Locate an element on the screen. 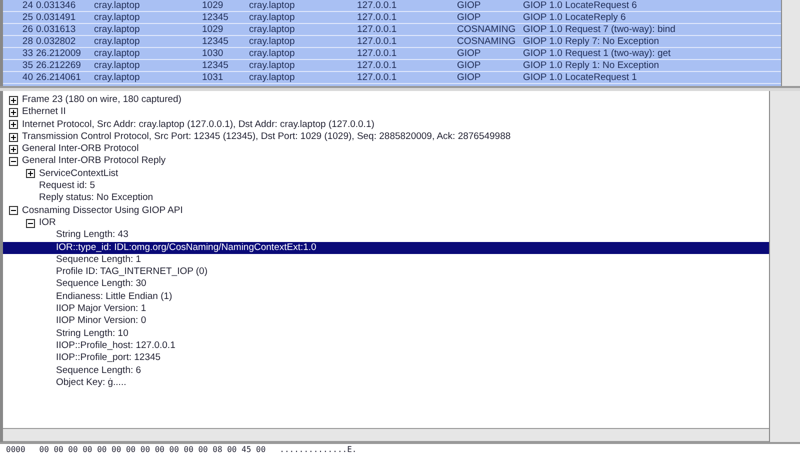  tree-item: Sequence Length: 30 is located at coordinates (386, 284).